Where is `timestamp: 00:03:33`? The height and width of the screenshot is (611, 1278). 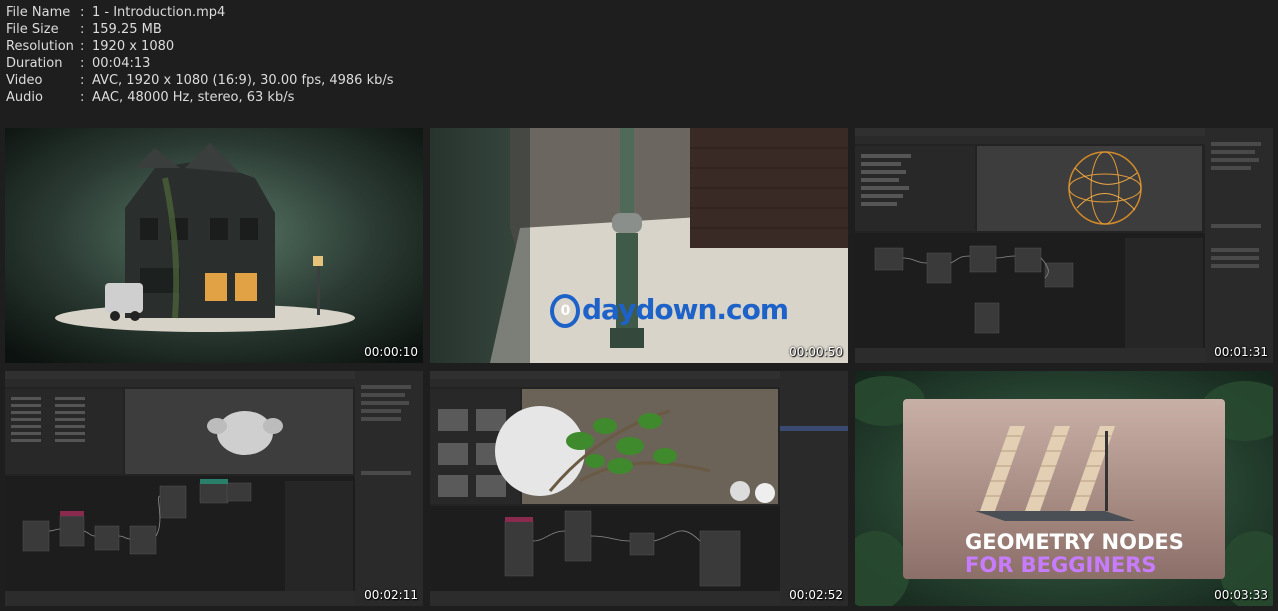 timestamp: 00:03:33 is located at coordinates (1241, 595).